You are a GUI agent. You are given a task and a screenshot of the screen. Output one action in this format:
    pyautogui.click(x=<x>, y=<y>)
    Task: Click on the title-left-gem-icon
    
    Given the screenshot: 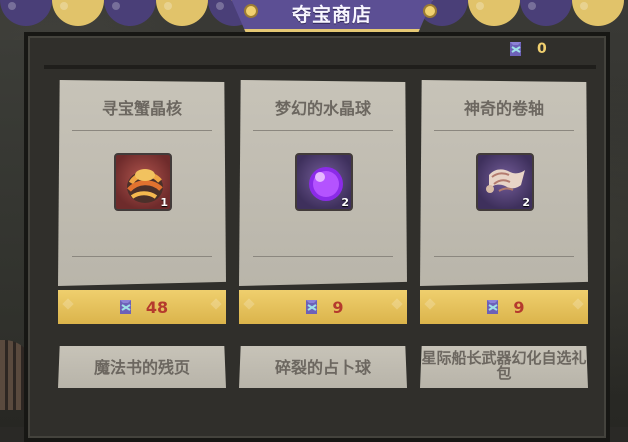 What is the action you would take?
    pyautogui.click(x=251, y=11)
    